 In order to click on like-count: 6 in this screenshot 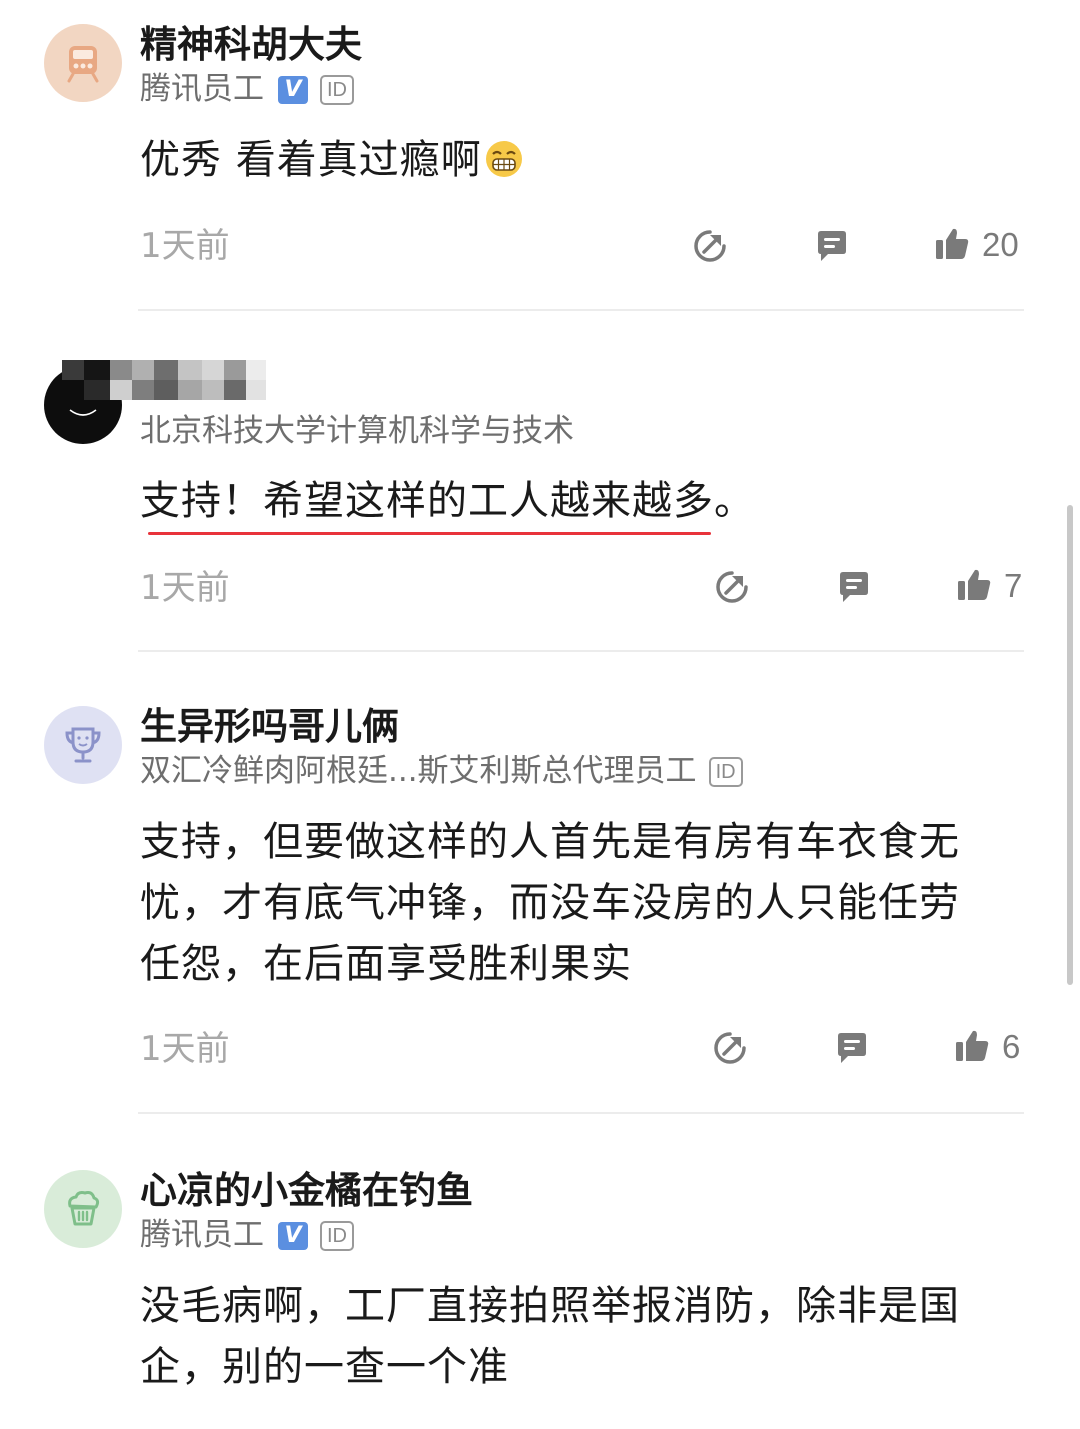, I will do `click(1011, 1046)`.